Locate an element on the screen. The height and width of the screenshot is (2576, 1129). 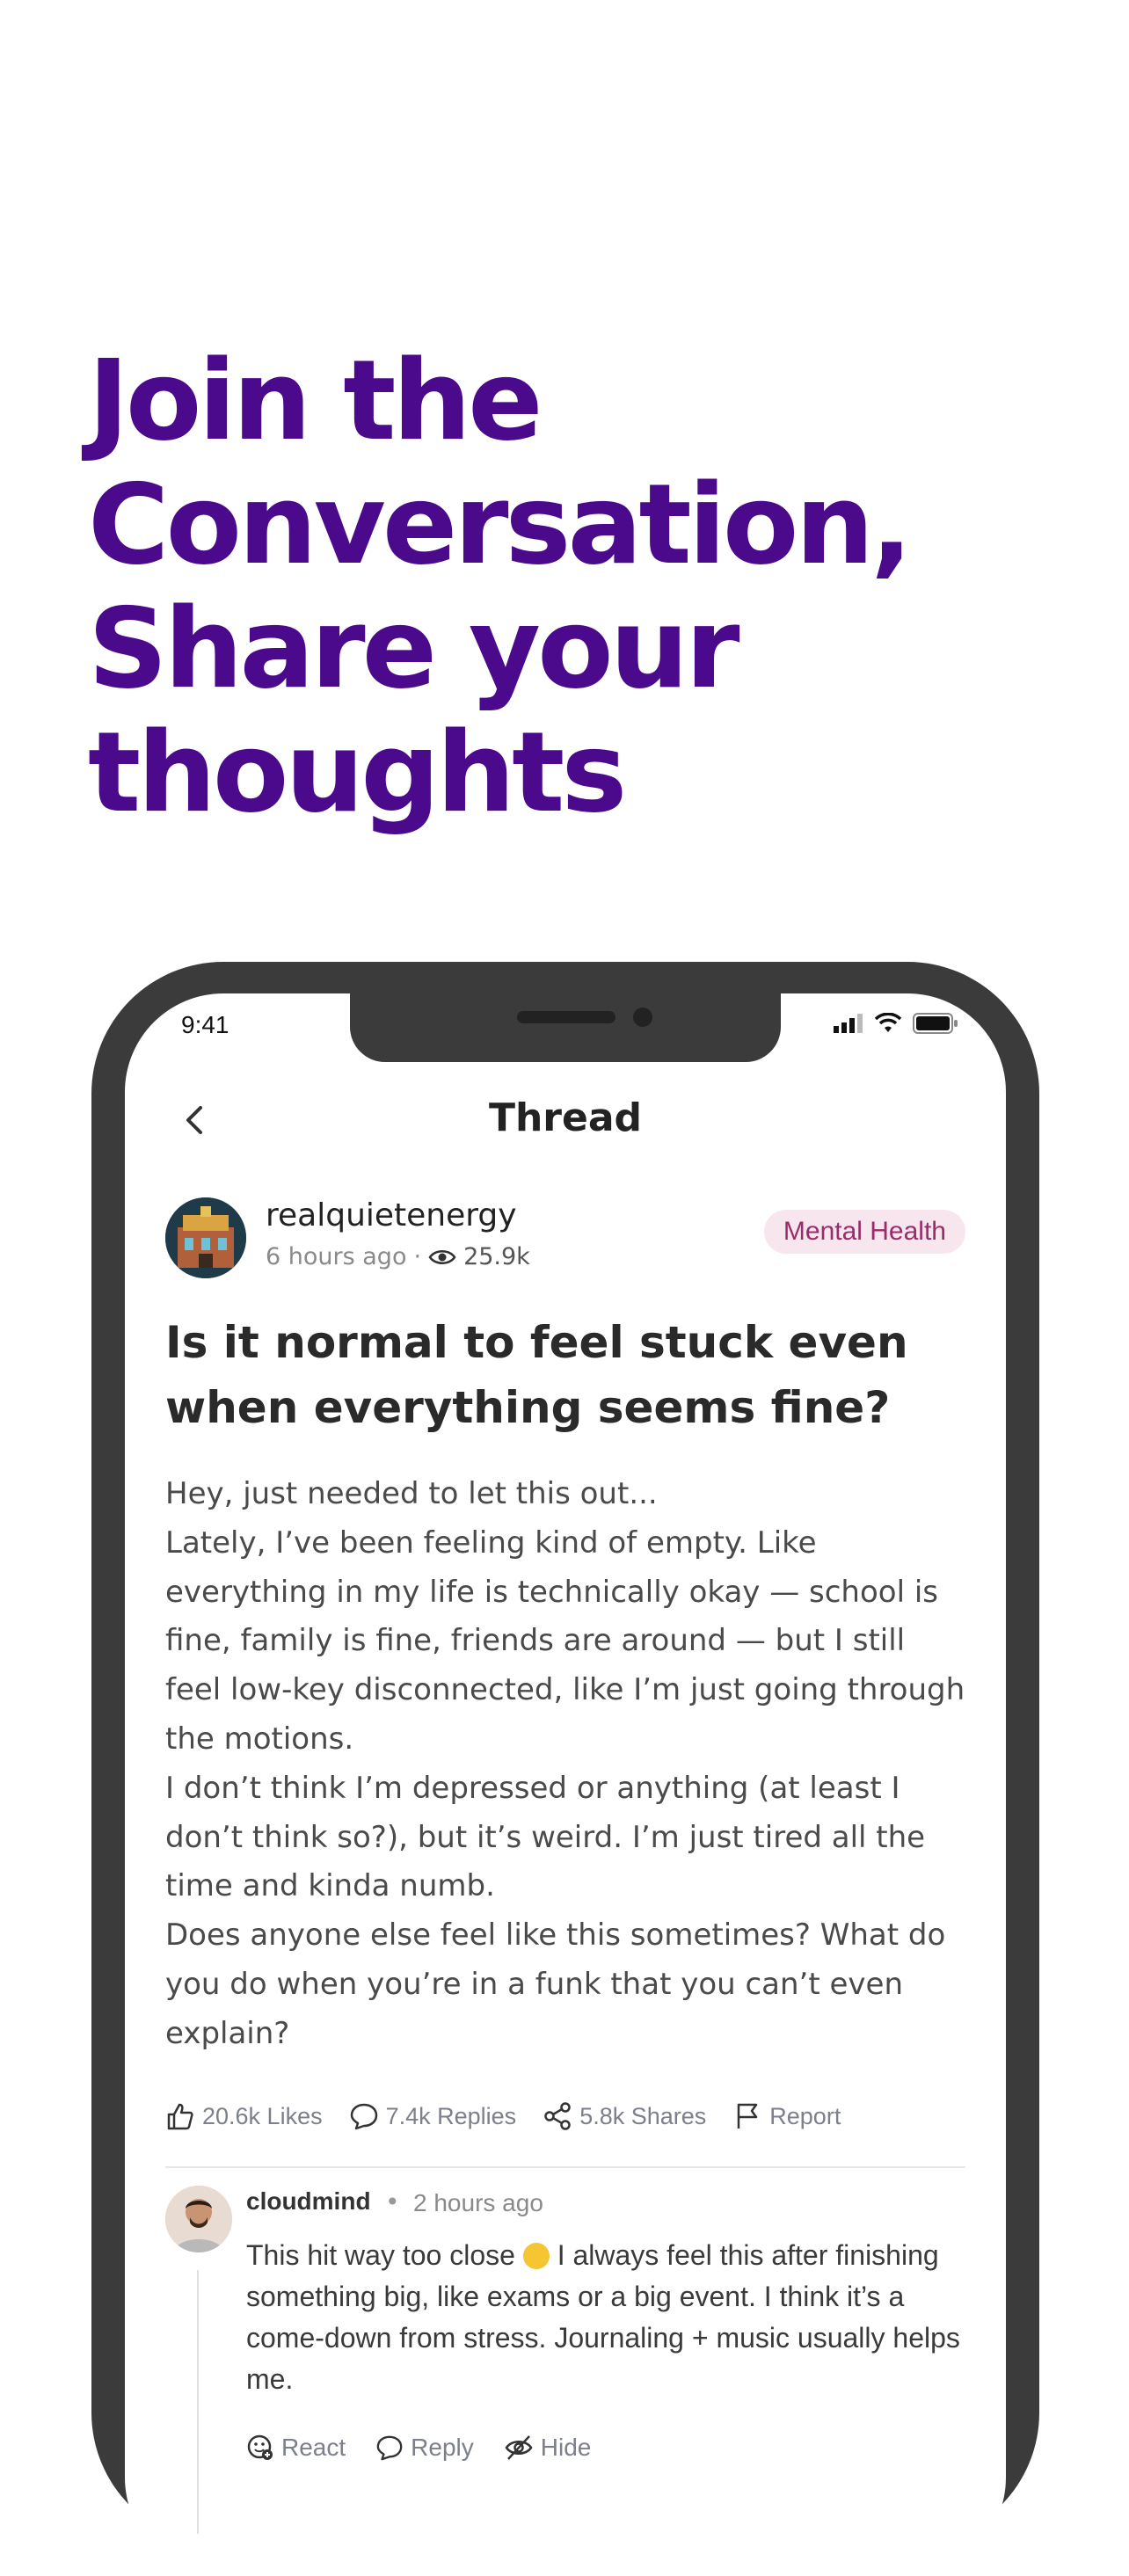
comment-author: cloudmind is located at coordinates (308, 2201).